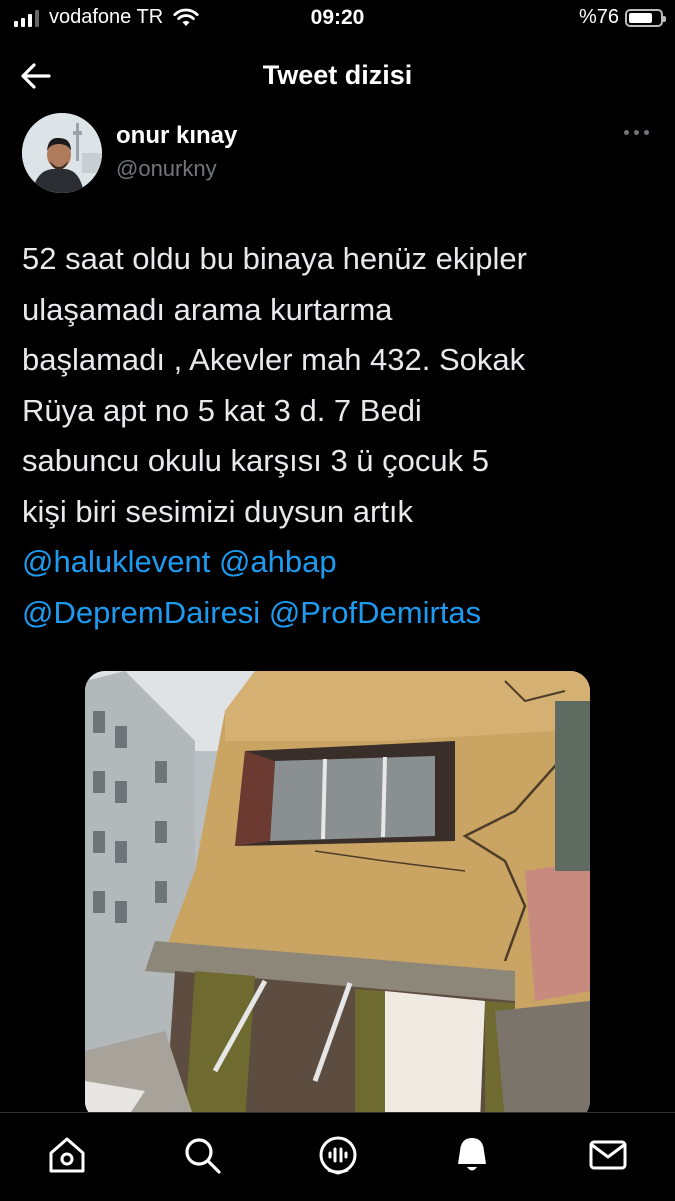  I want to click on status-bar: vodafone TR 09:20 %76, so click(337, 19).